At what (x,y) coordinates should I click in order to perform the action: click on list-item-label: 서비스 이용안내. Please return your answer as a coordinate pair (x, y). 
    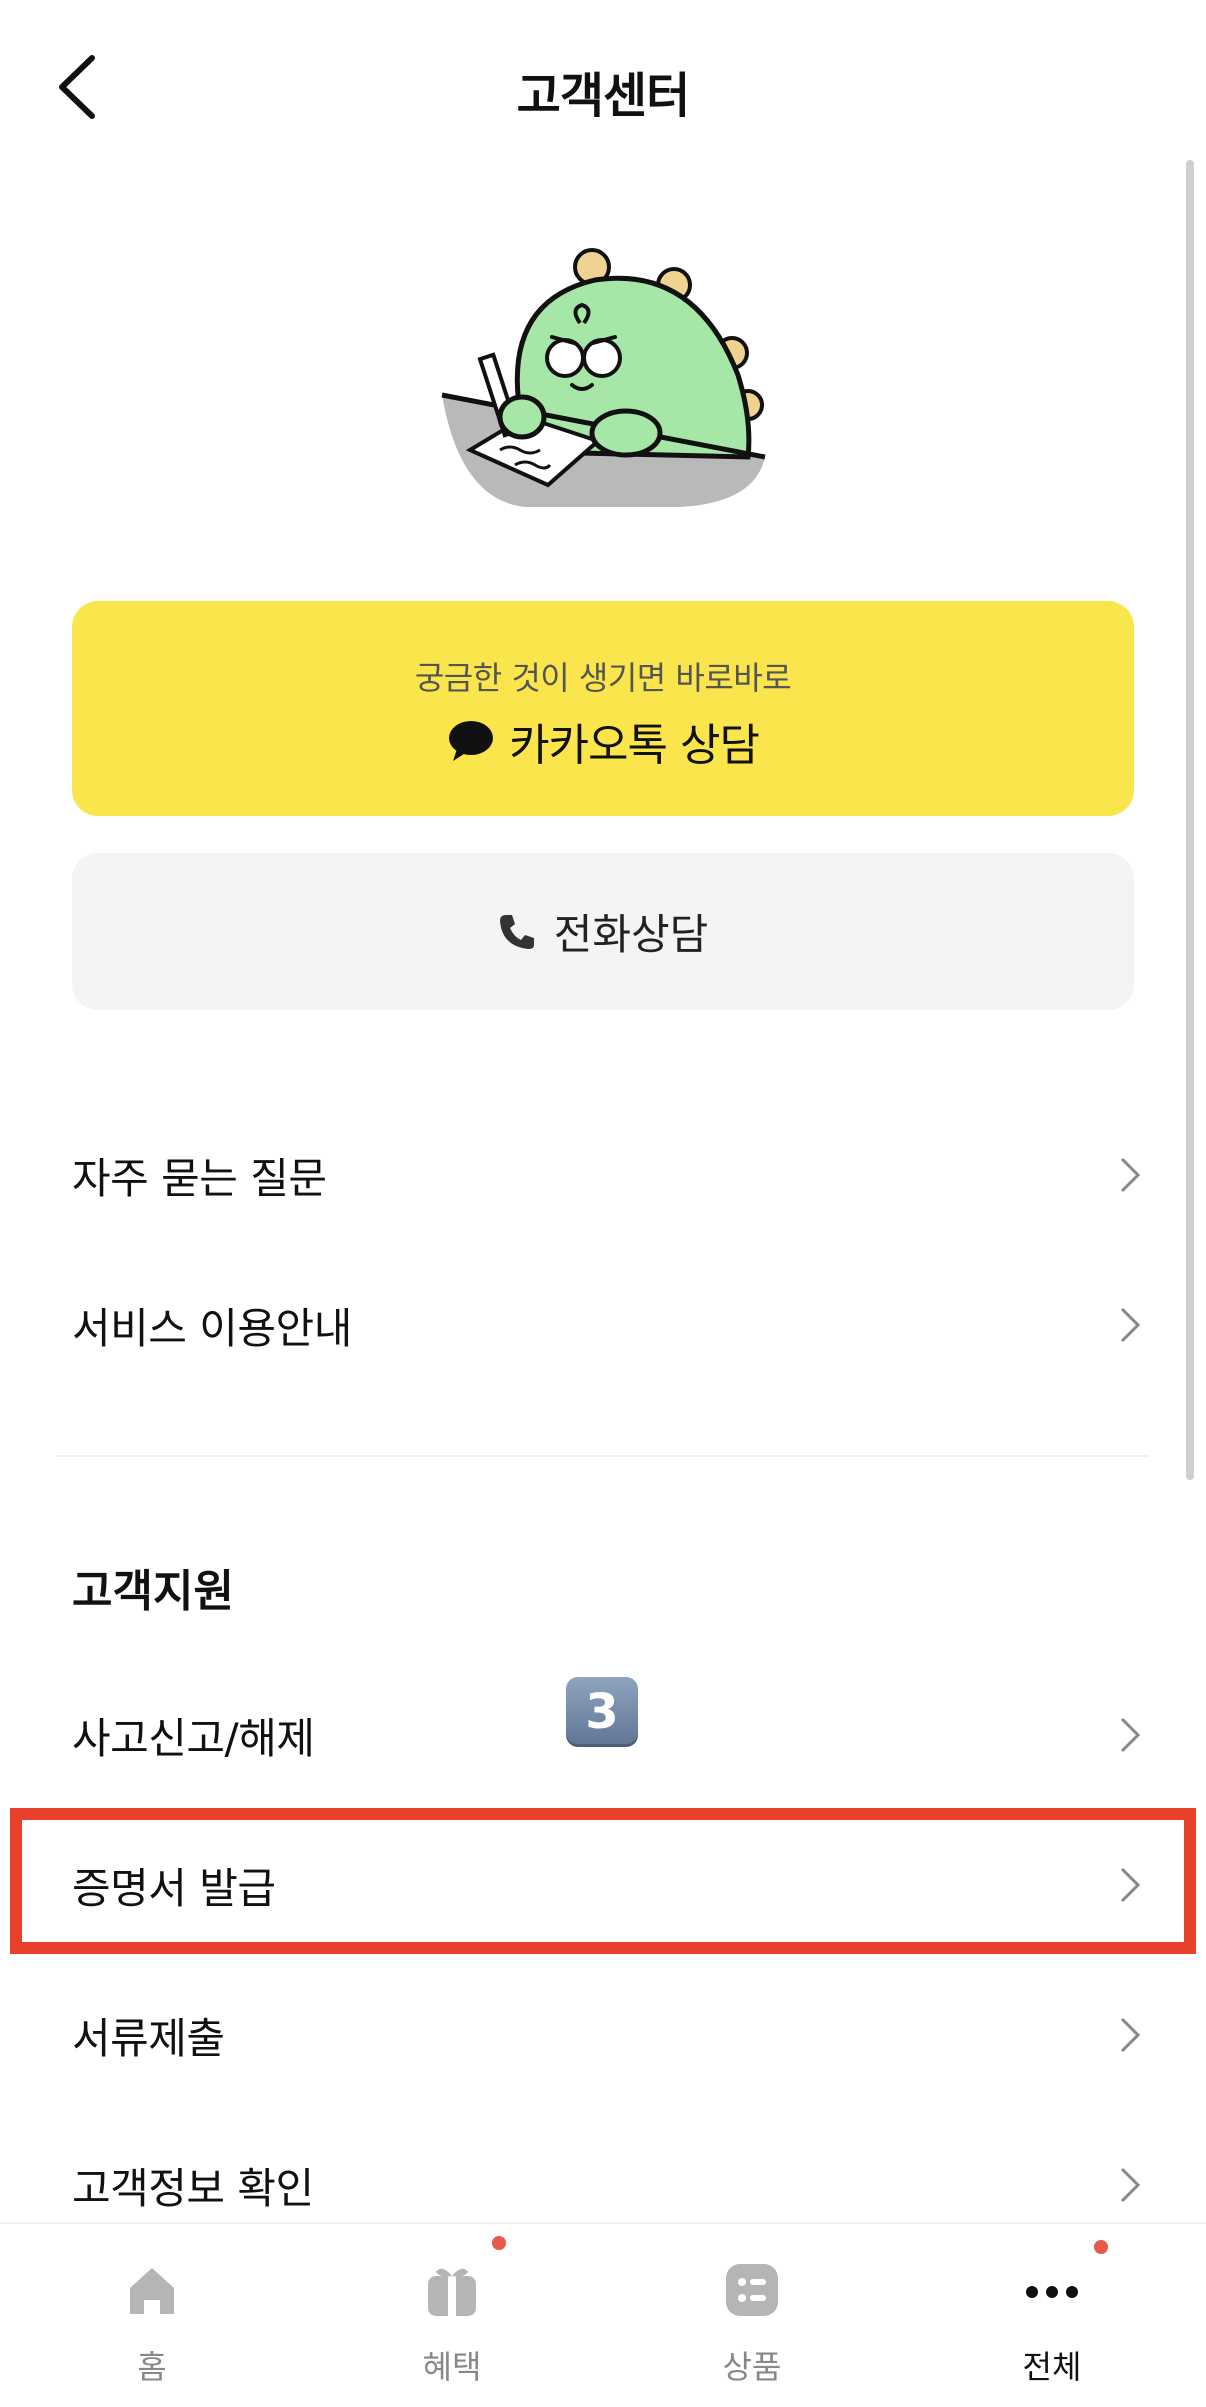
    Looking at the image, I should click on (212, 1328).